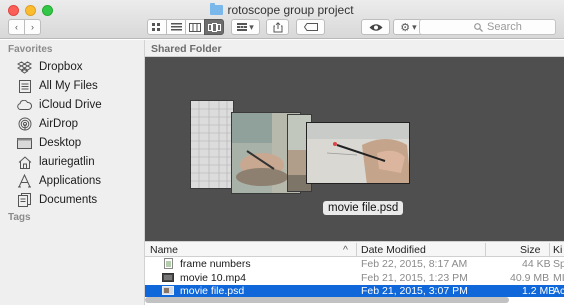 This screenshot has width=564, height=305. I want to click on column-view-button, so click(195, 27).